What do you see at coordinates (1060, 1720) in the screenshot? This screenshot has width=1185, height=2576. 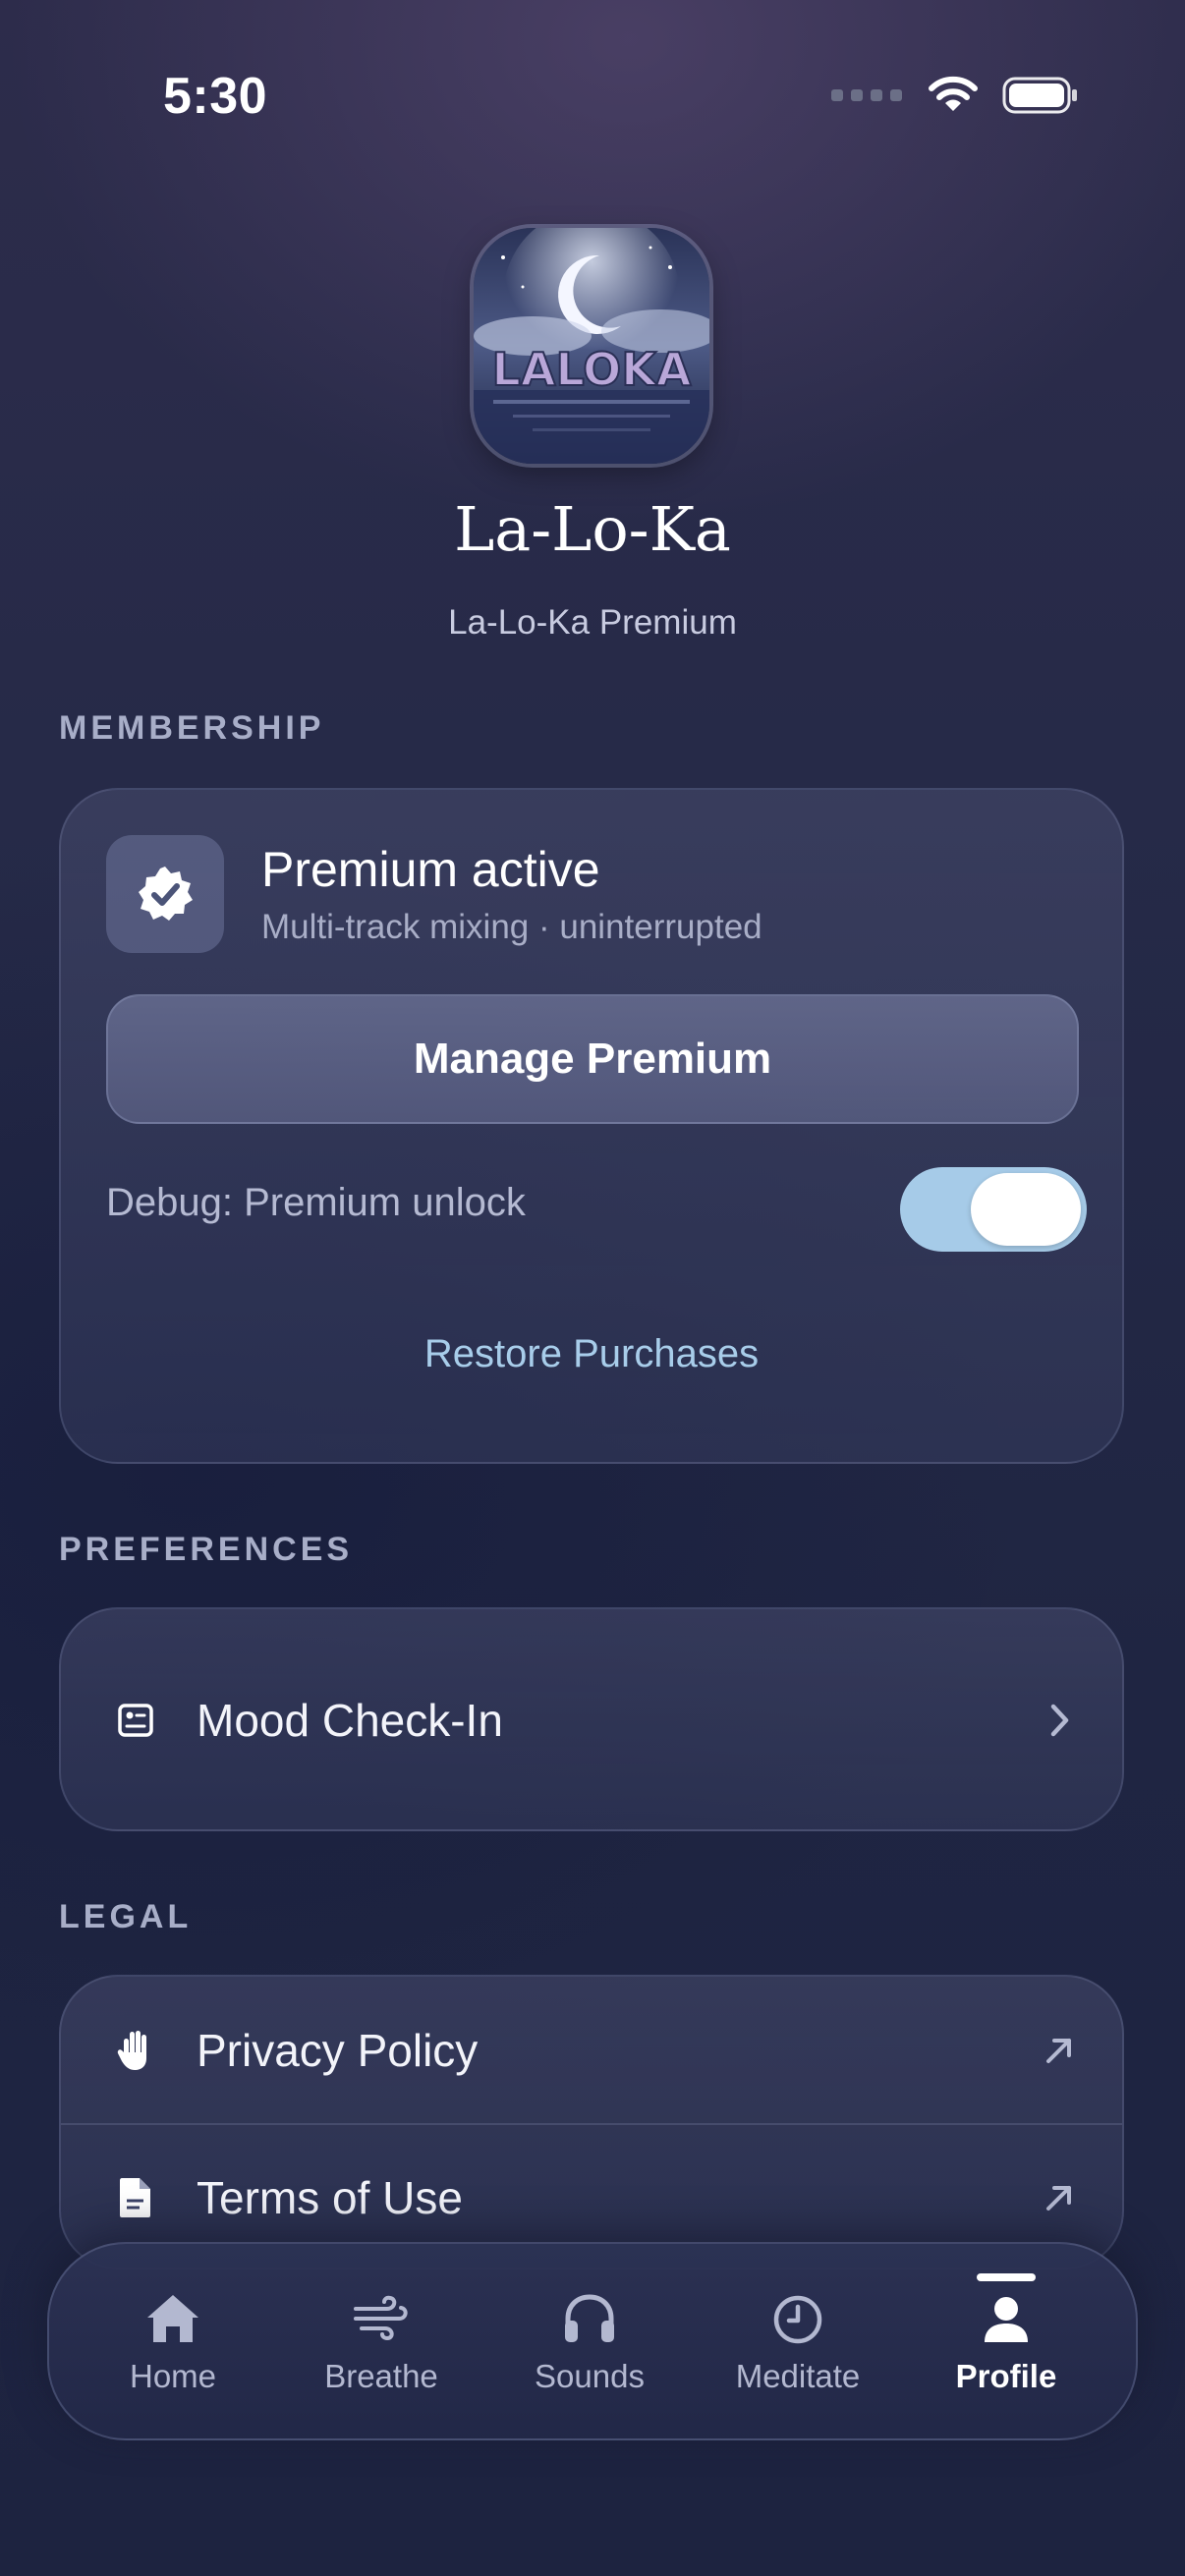 I see `chevron-right-icon` at bounding box center [1060, 1720].